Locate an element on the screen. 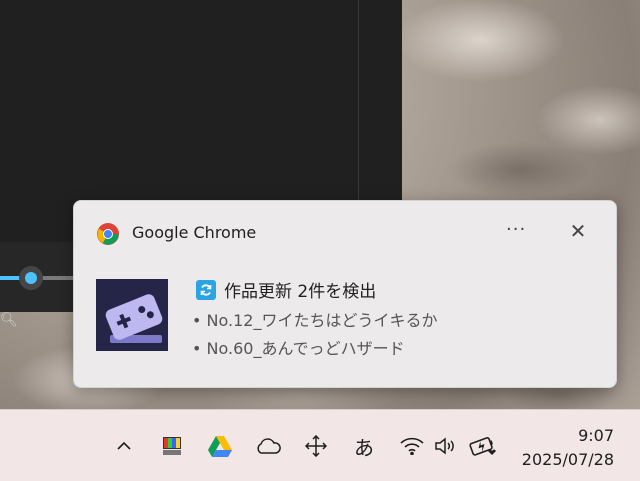 Image resolution: width=640 pixels, height=481 pixels. volume-icon is located at coordinates (446, 446).